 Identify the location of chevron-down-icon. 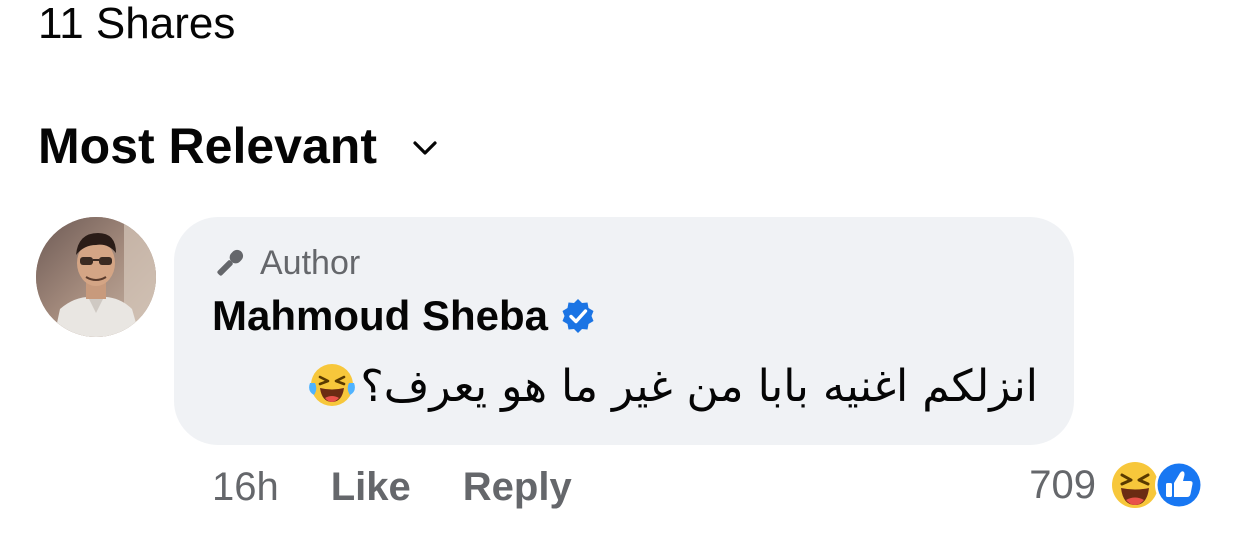
(425, 148).